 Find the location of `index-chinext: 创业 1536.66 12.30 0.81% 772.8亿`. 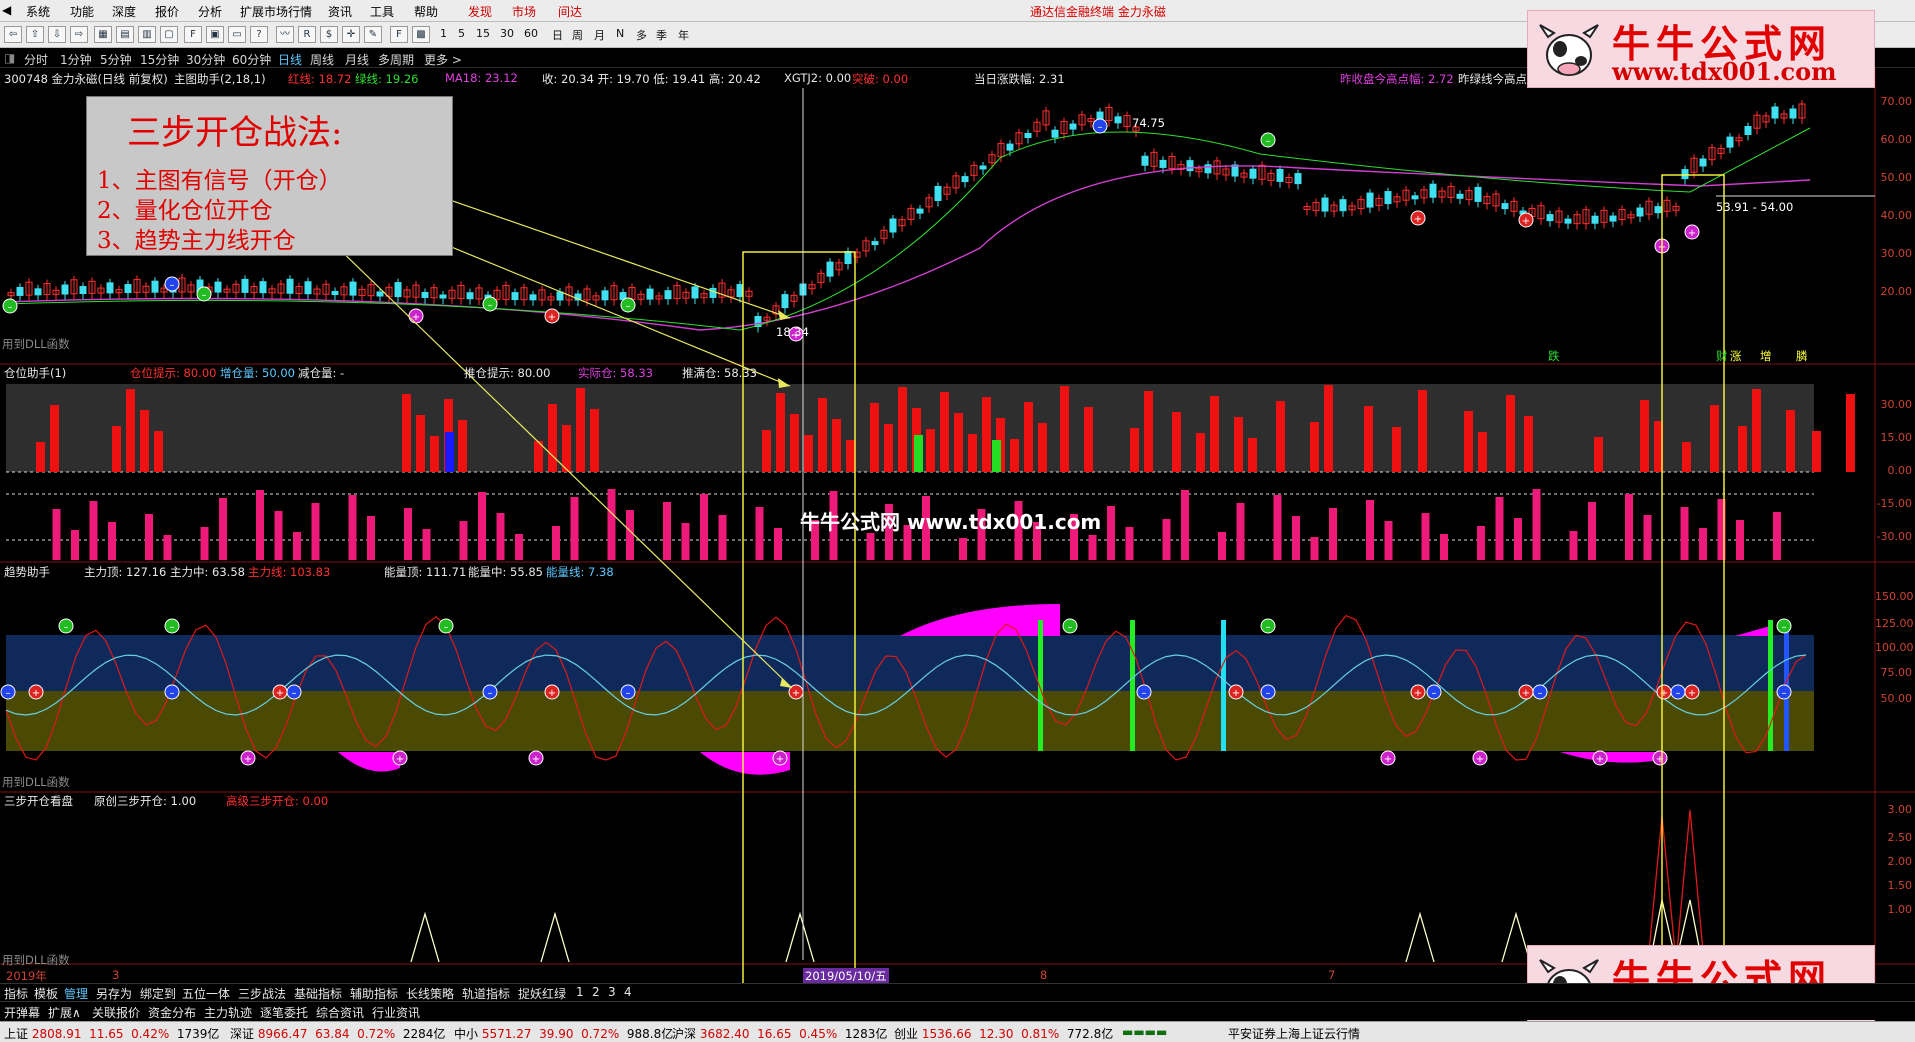

index-chinext: 创业 1536.66 12.30 0.81% 772.8亿 is located at coordinates (1003, 1033).